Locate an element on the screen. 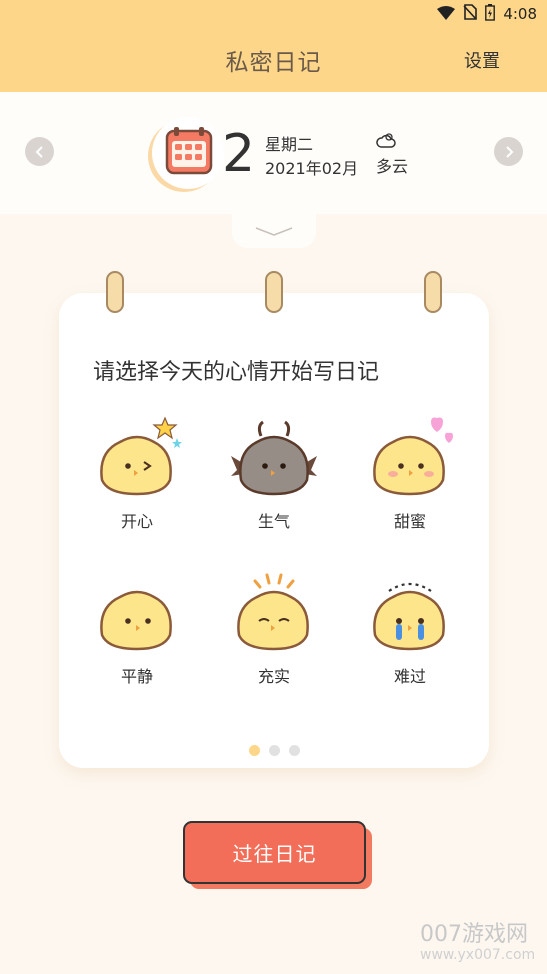 The width and height of the screenshot is (547, 974). mood-label: 难过 is located at coordinates (409, 676).